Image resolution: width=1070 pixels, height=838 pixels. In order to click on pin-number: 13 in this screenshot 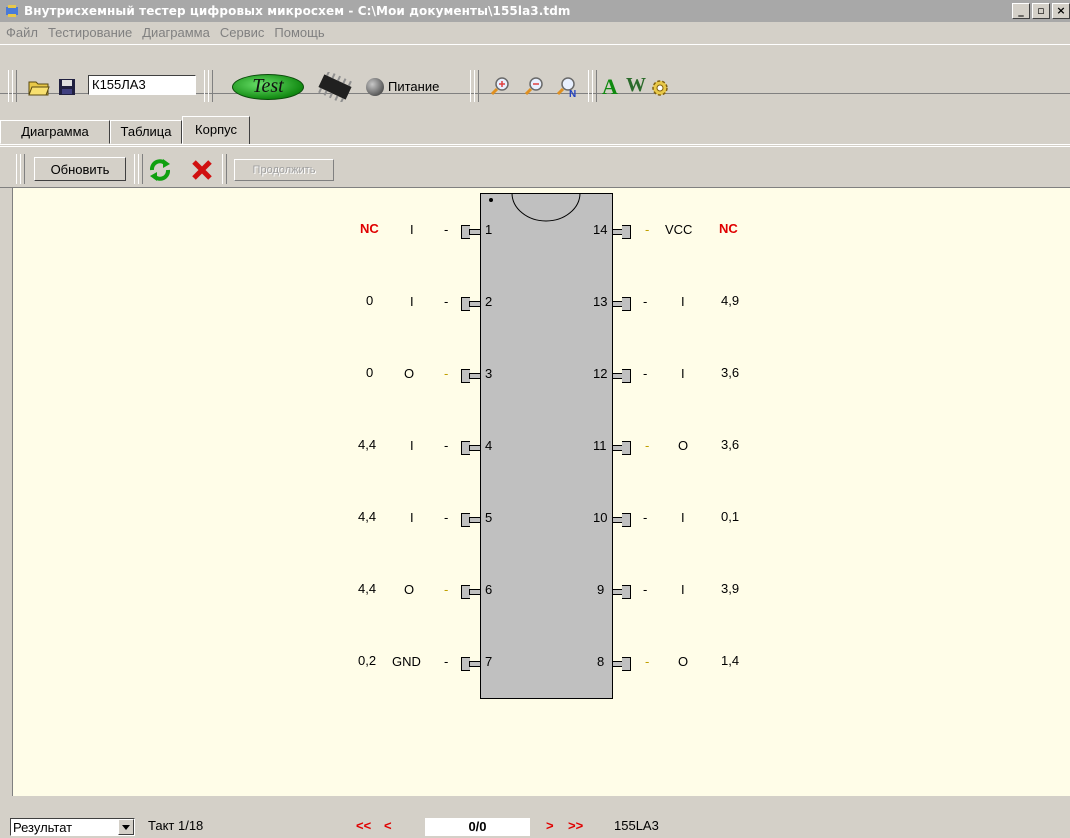, I will do `click(600, 301)`.